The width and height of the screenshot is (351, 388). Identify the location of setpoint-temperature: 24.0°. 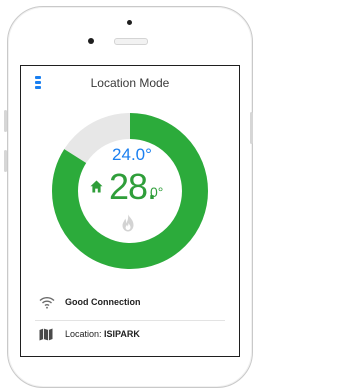
(132, 155).